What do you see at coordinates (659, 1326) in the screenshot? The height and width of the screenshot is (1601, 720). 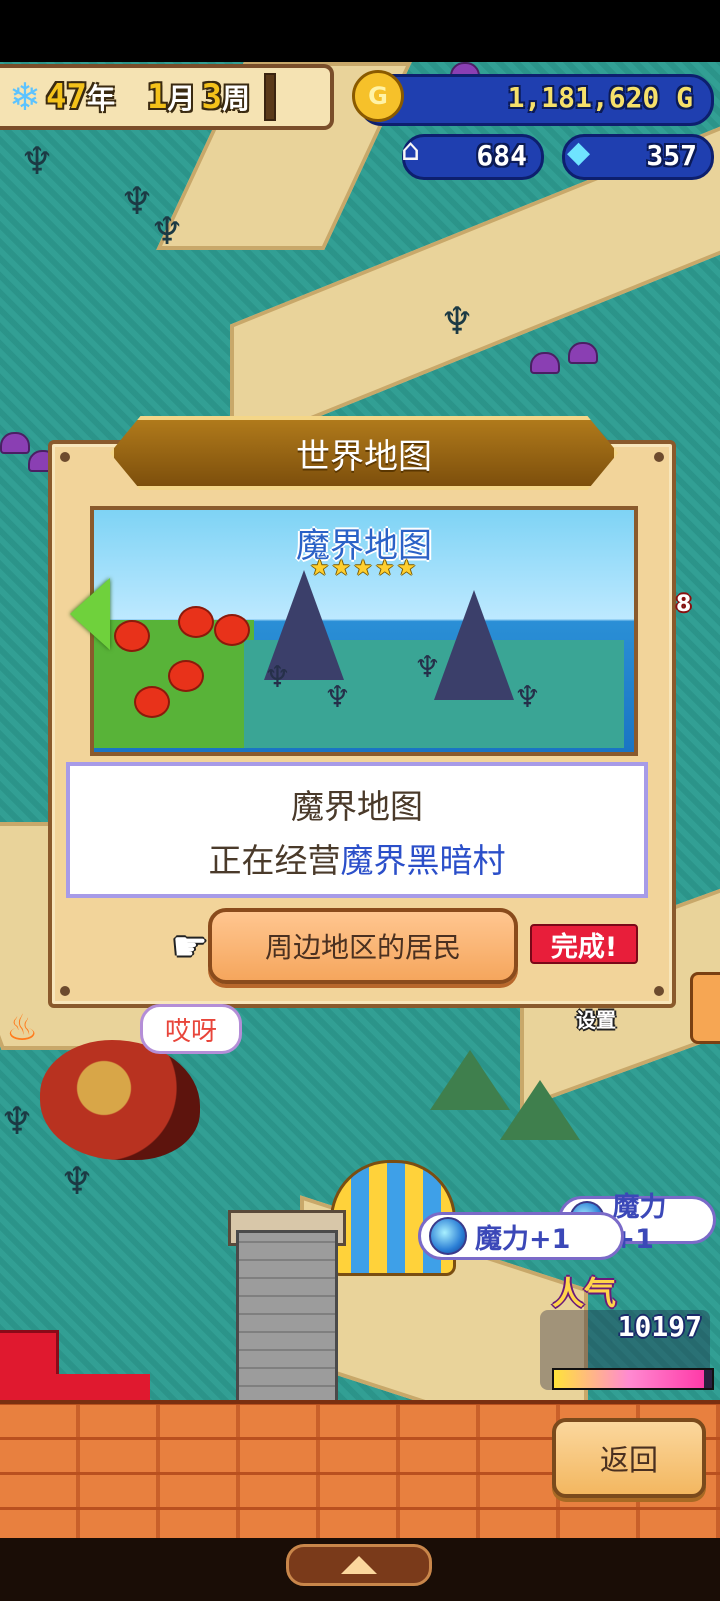 I see `popularity-value: 10197` at bounding box center [659, 1326].